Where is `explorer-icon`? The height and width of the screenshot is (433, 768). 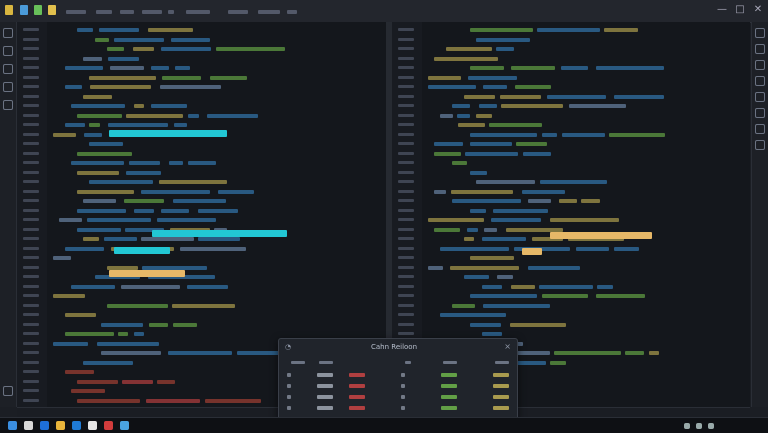
explorer-icon is located at coordinates (8, 33).